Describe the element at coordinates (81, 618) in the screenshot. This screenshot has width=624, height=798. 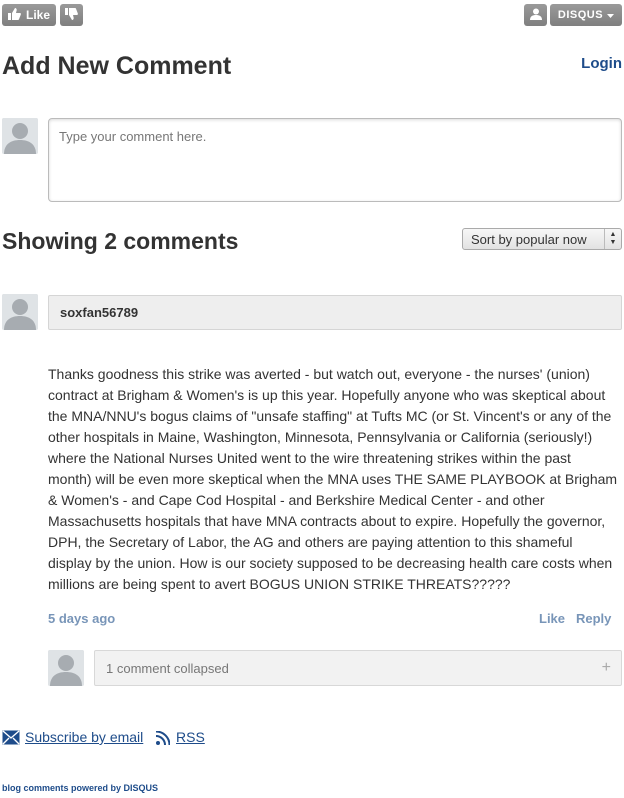
I see `comment-timestamp: 5 days ago` at that location.